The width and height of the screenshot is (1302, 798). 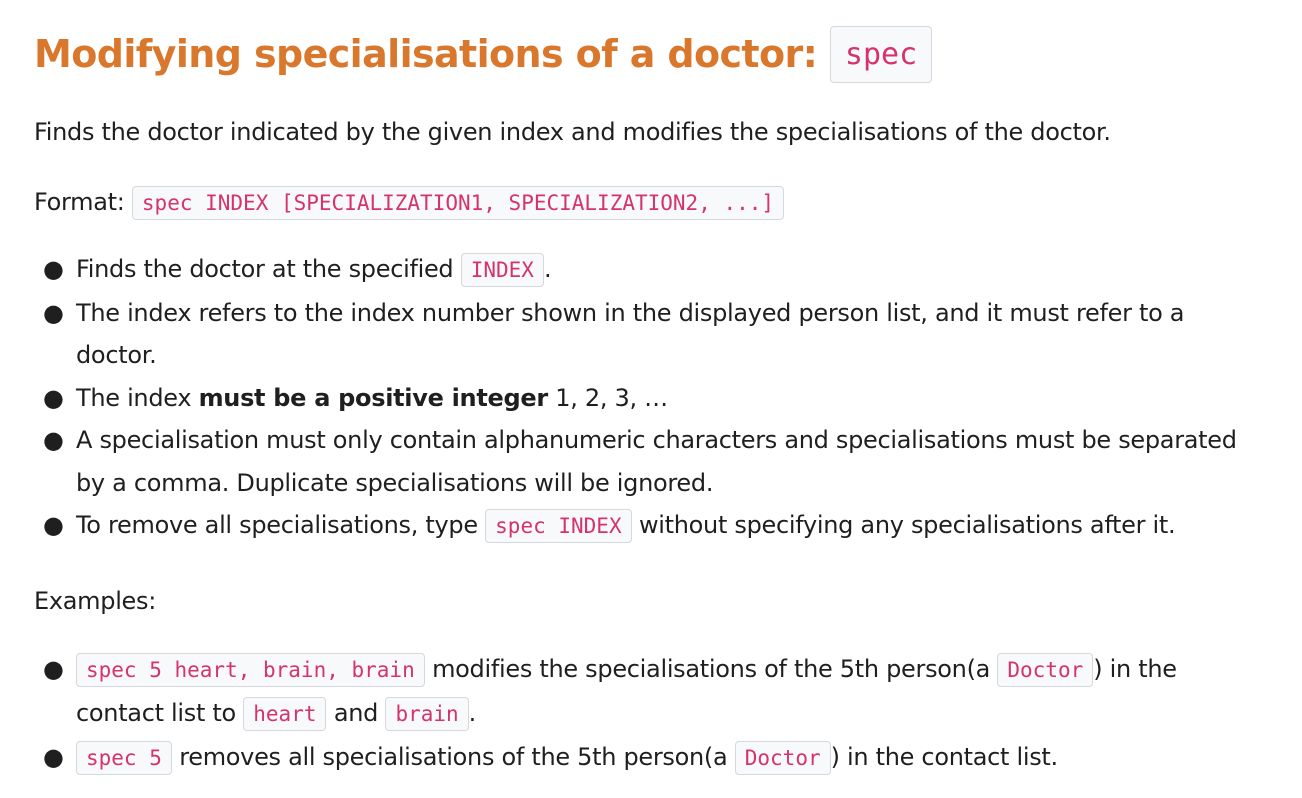 I want to click on rule-text: The index, so click(x=134, y=397).